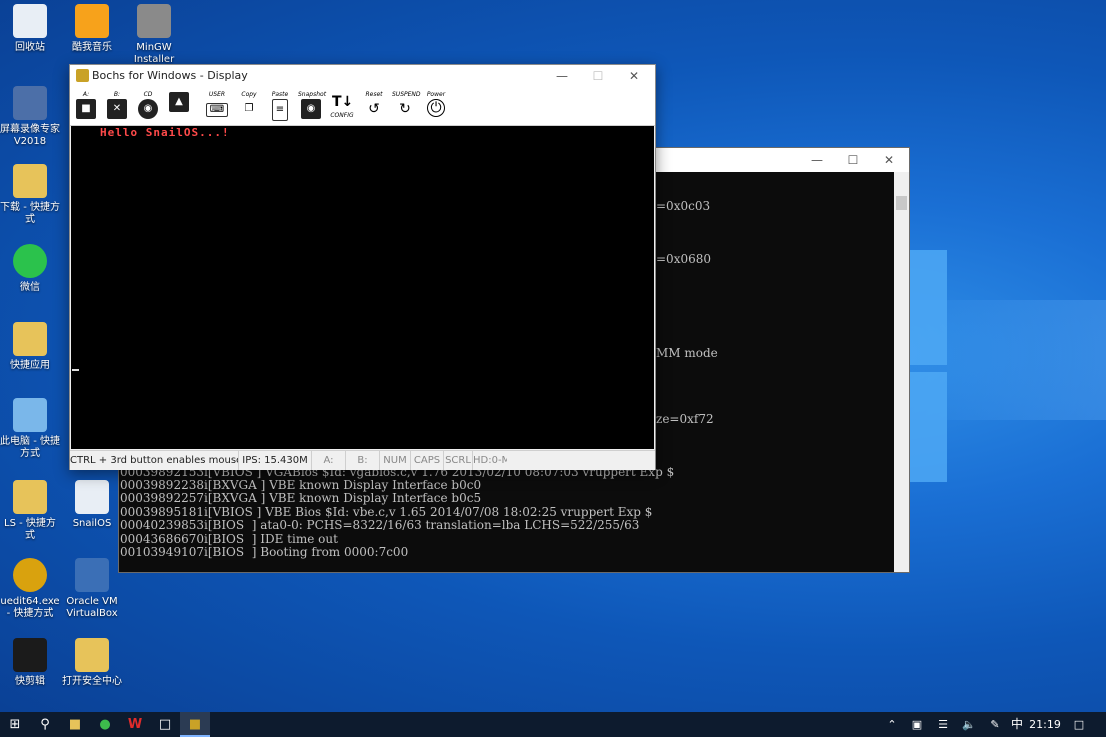  Describe the element at coordinates (436, 94) in the screenshot. I see `toolbar-label: Power` at that location.